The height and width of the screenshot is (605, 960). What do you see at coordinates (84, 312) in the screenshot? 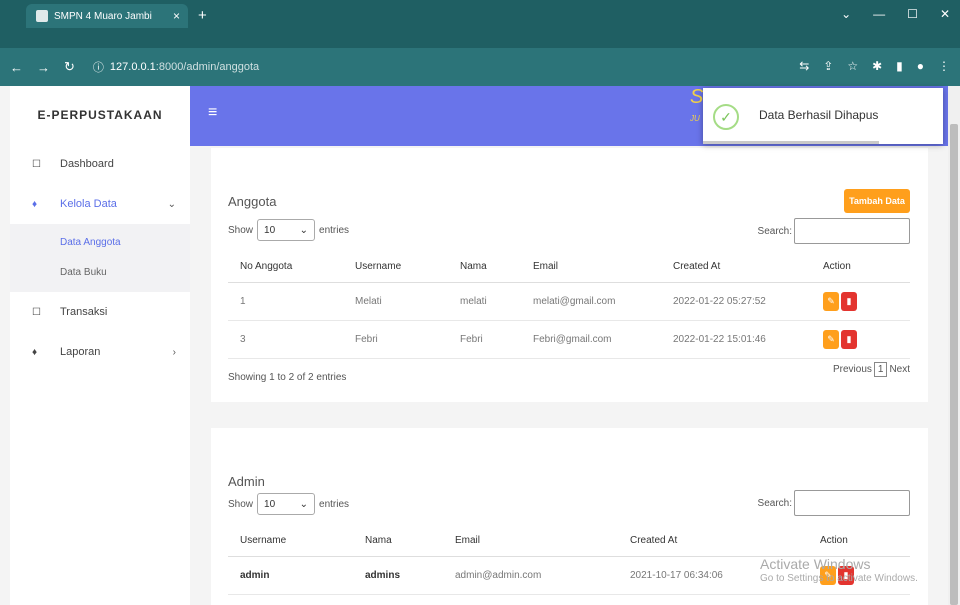
I see `sidebar-item-label: Transaksi` at bounding box center [84, 312].